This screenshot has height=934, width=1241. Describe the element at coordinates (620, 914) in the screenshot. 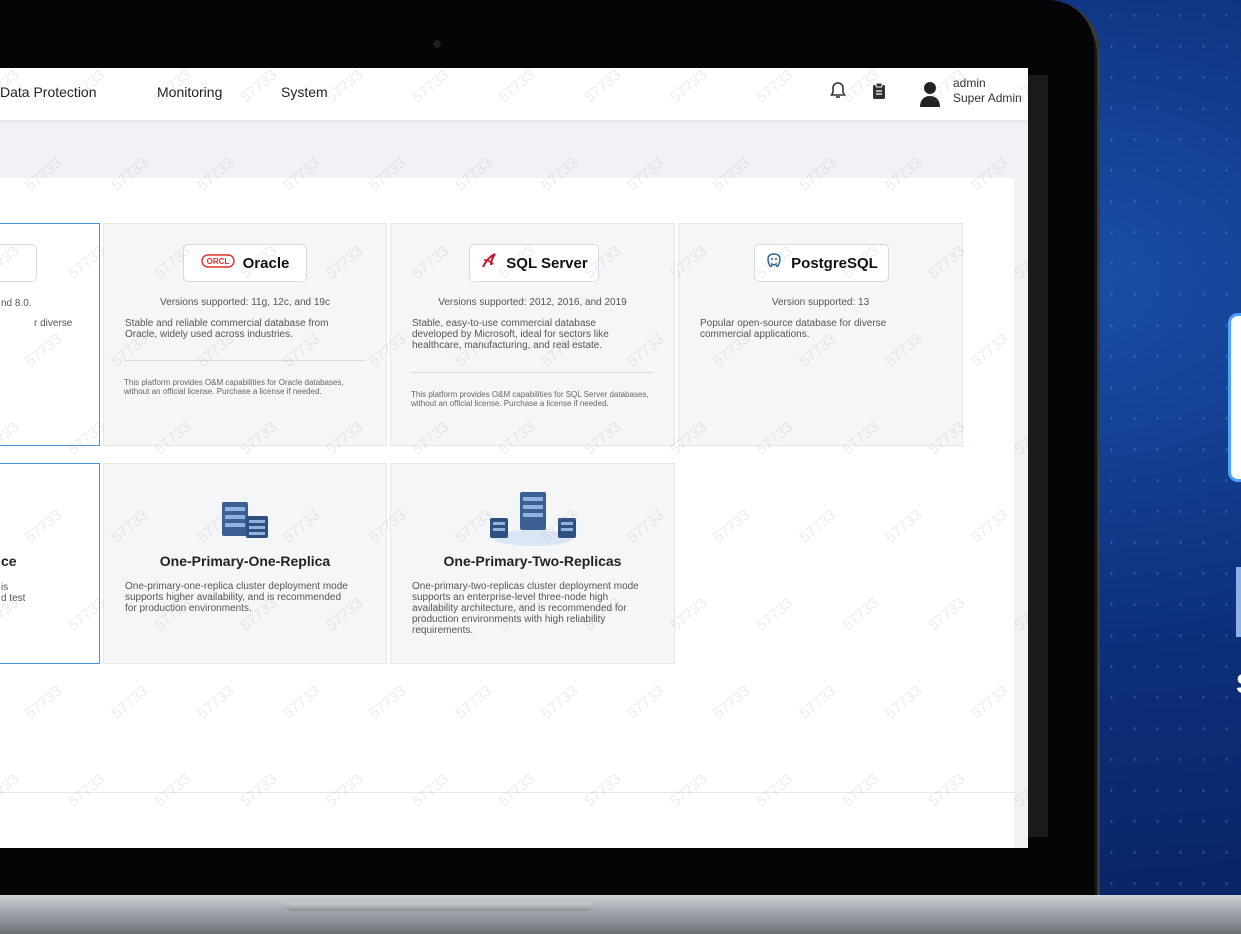

I see `laptop-base` at that location.